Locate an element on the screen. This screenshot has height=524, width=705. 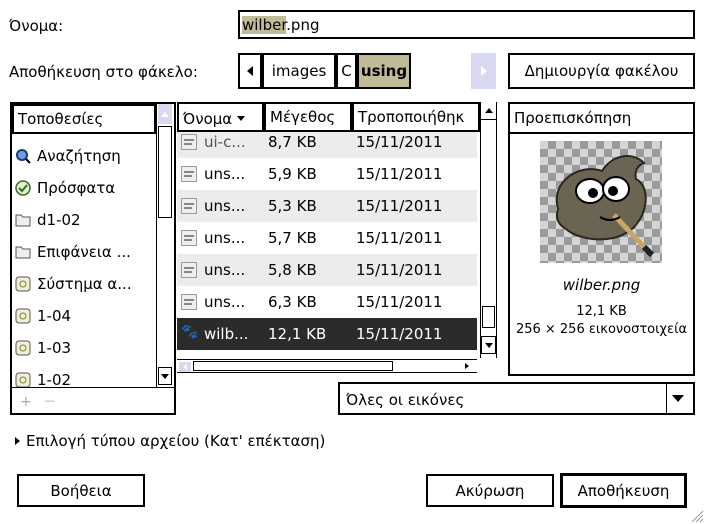
table-row-selected: 🐾 wilb... 12,1 KB 15/11/2011 is located at coordinates (327, 334).